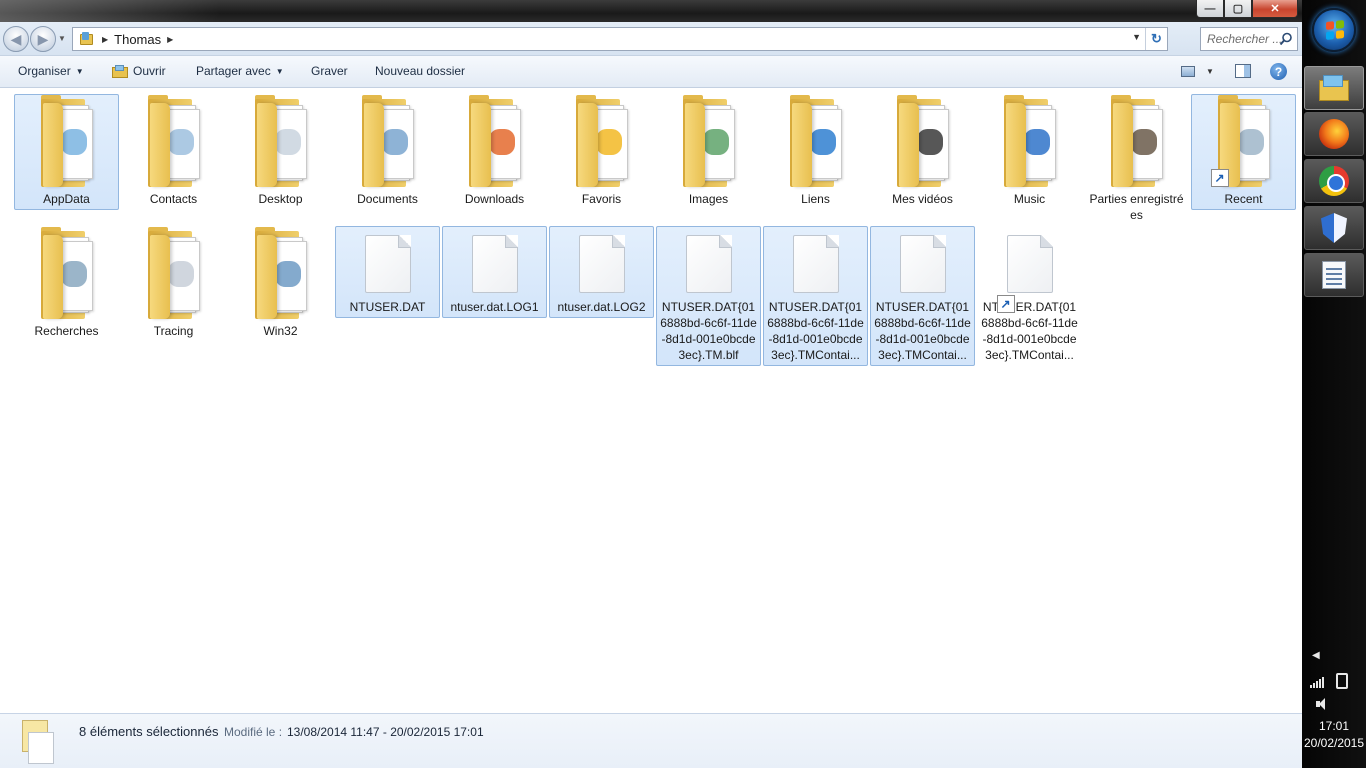 The width and height of the screenshot is (1366, 768). What do you see at coordinates (387, 199) in the screenshot?
I see `item-label: Documents` at bounding box center [387, 199].